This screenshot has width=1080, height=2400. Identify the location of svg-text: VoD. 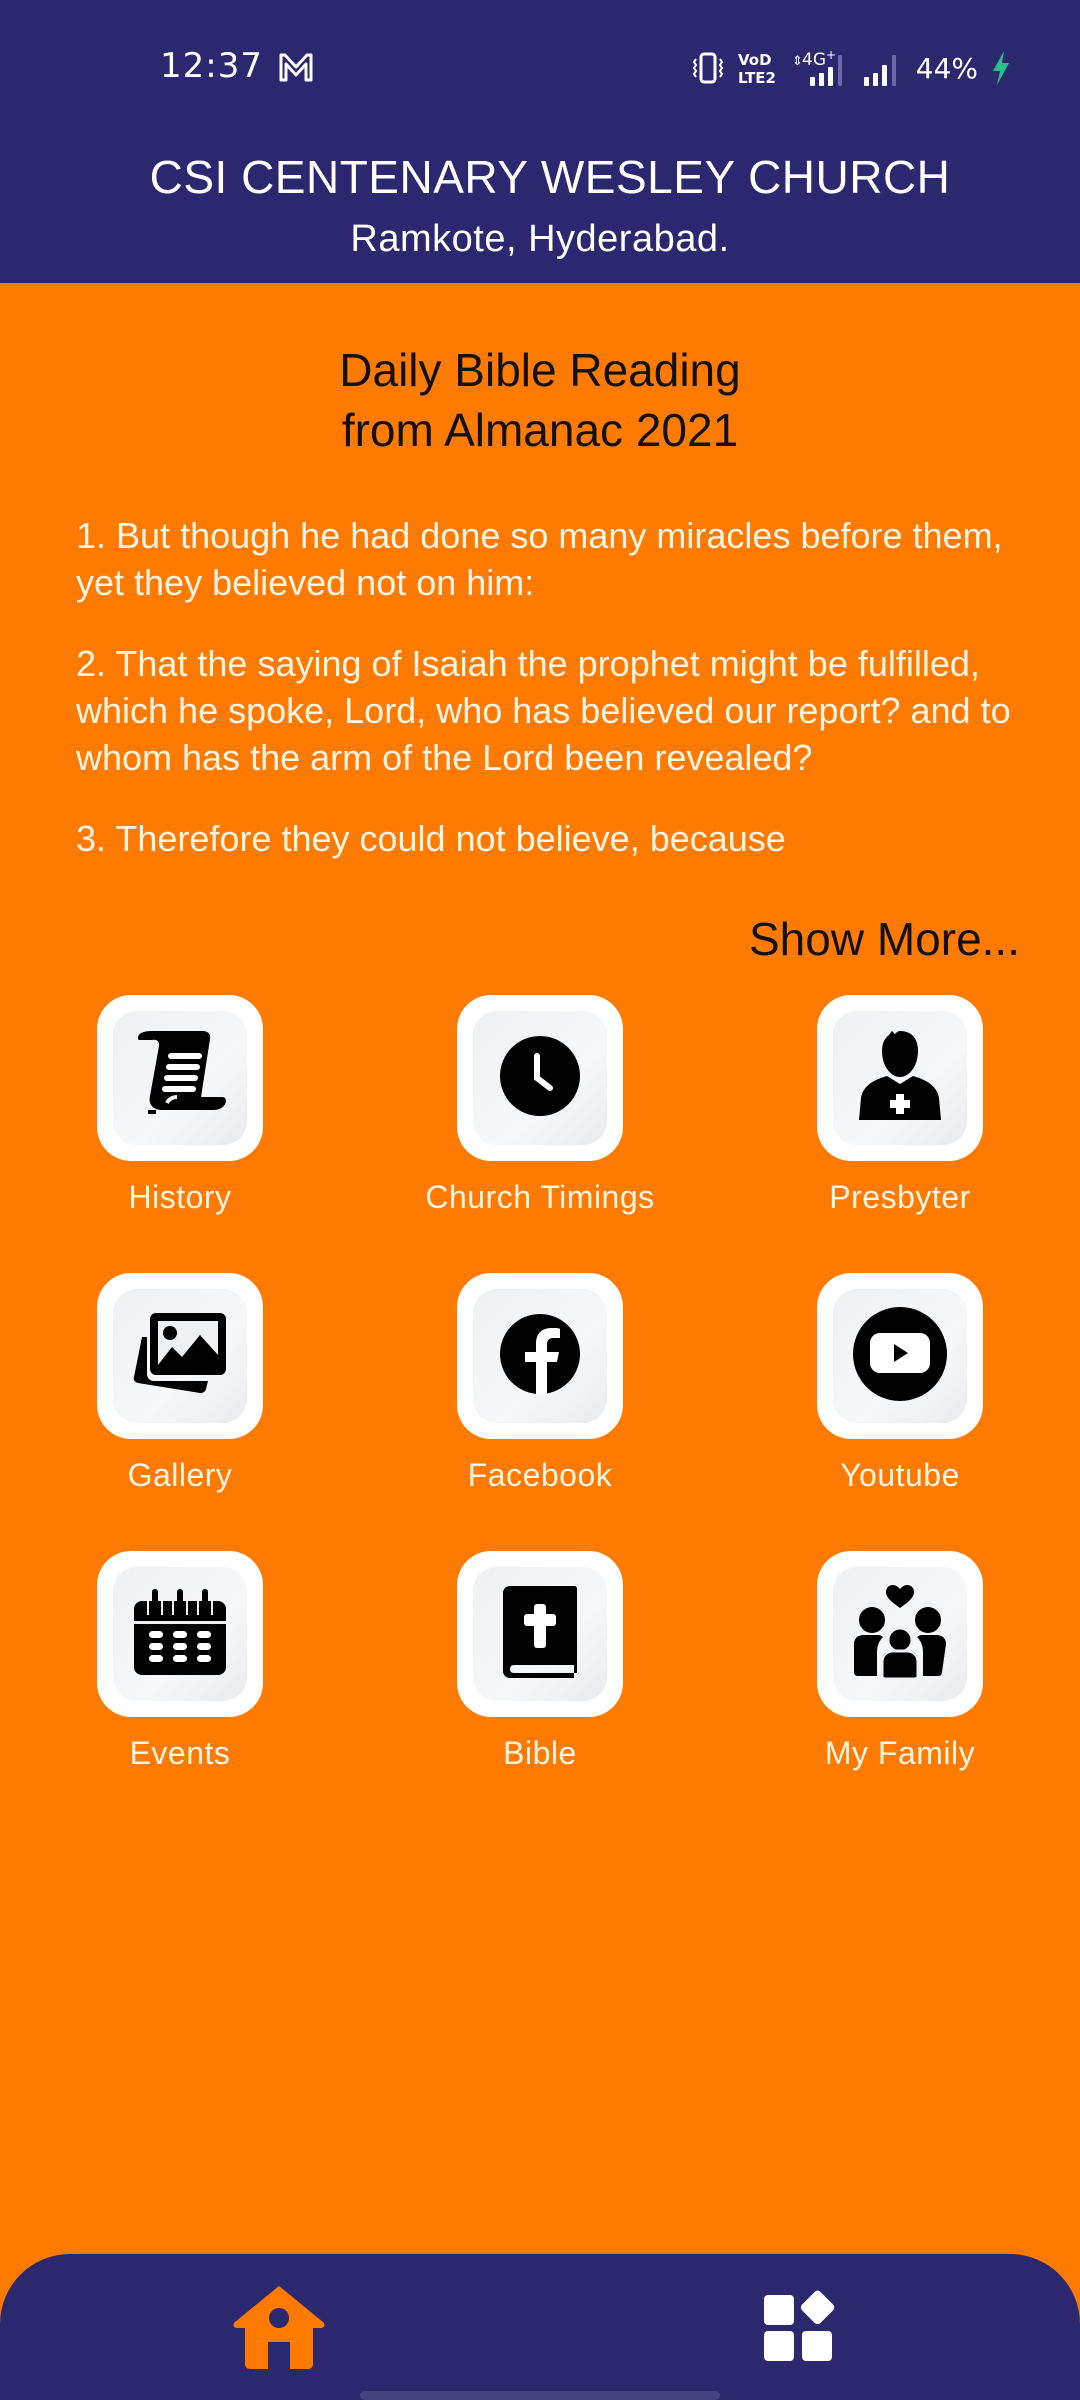
(755, 60).